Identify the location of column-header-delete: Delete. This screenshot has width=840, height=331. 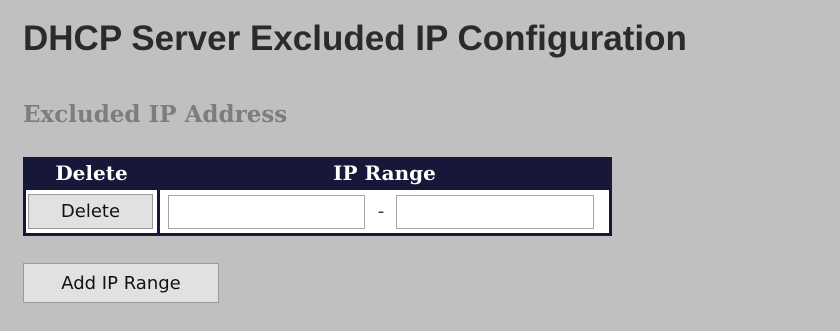
(91, 173).